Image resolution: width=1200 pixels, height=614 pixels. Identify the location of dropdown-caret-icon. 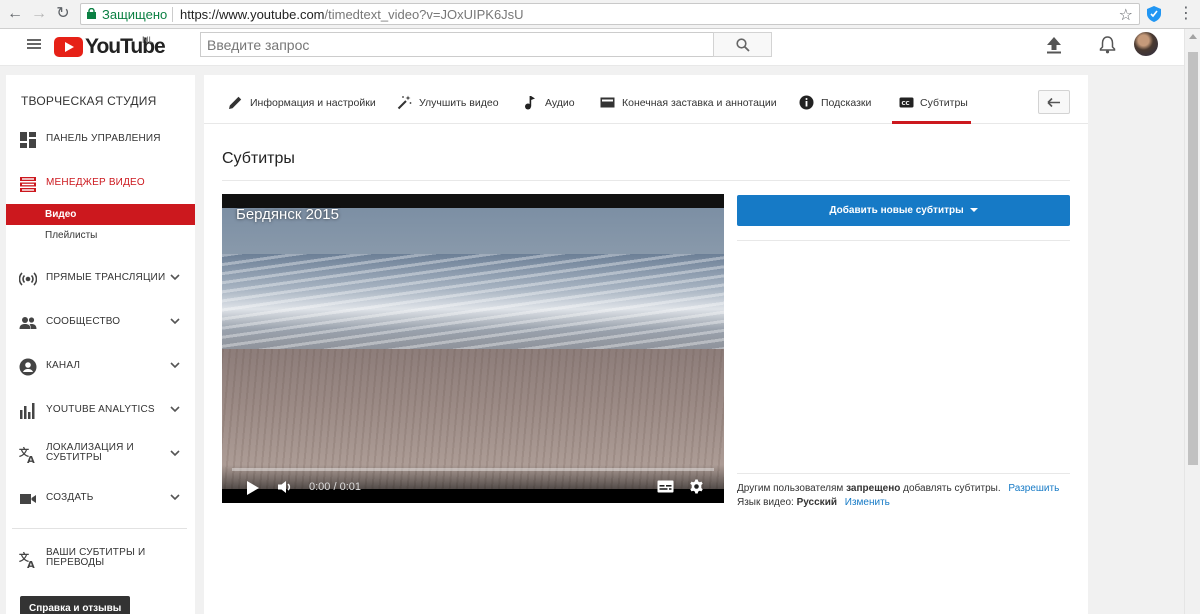
(973, 210).